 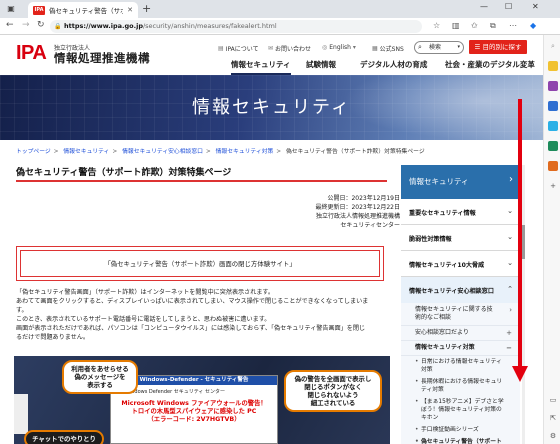 I want to click on new-tab-icon: +, so click(x=146, y=8).